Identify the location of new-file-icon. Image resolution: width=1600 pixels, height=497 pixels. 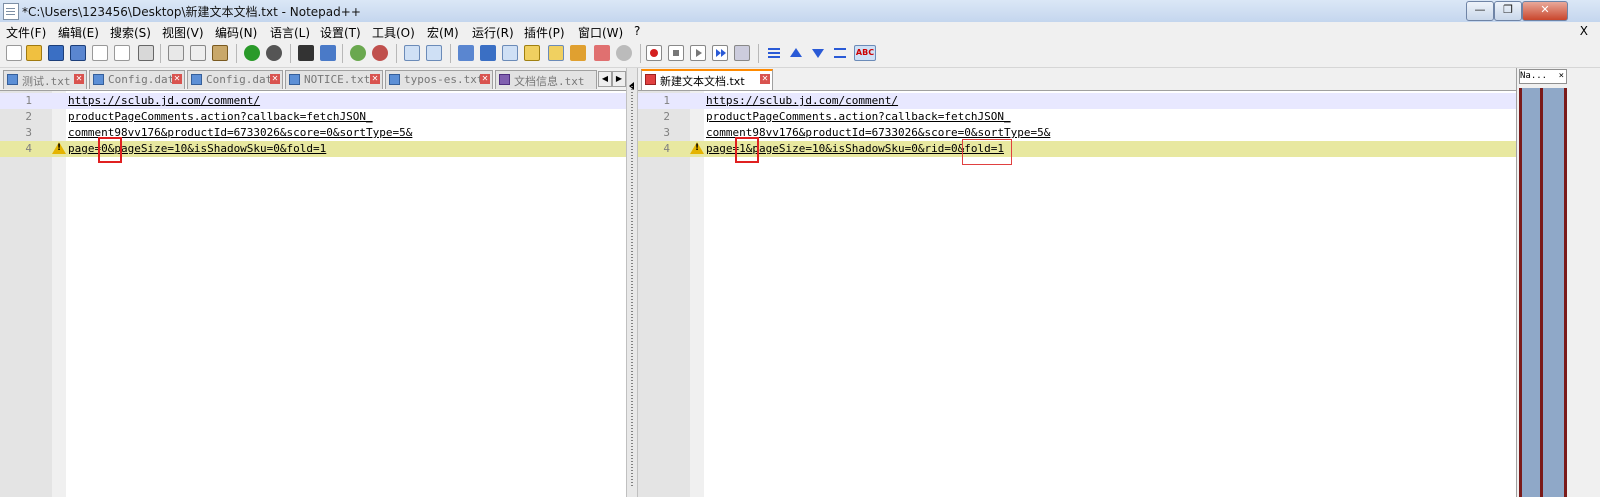
(14, 53).